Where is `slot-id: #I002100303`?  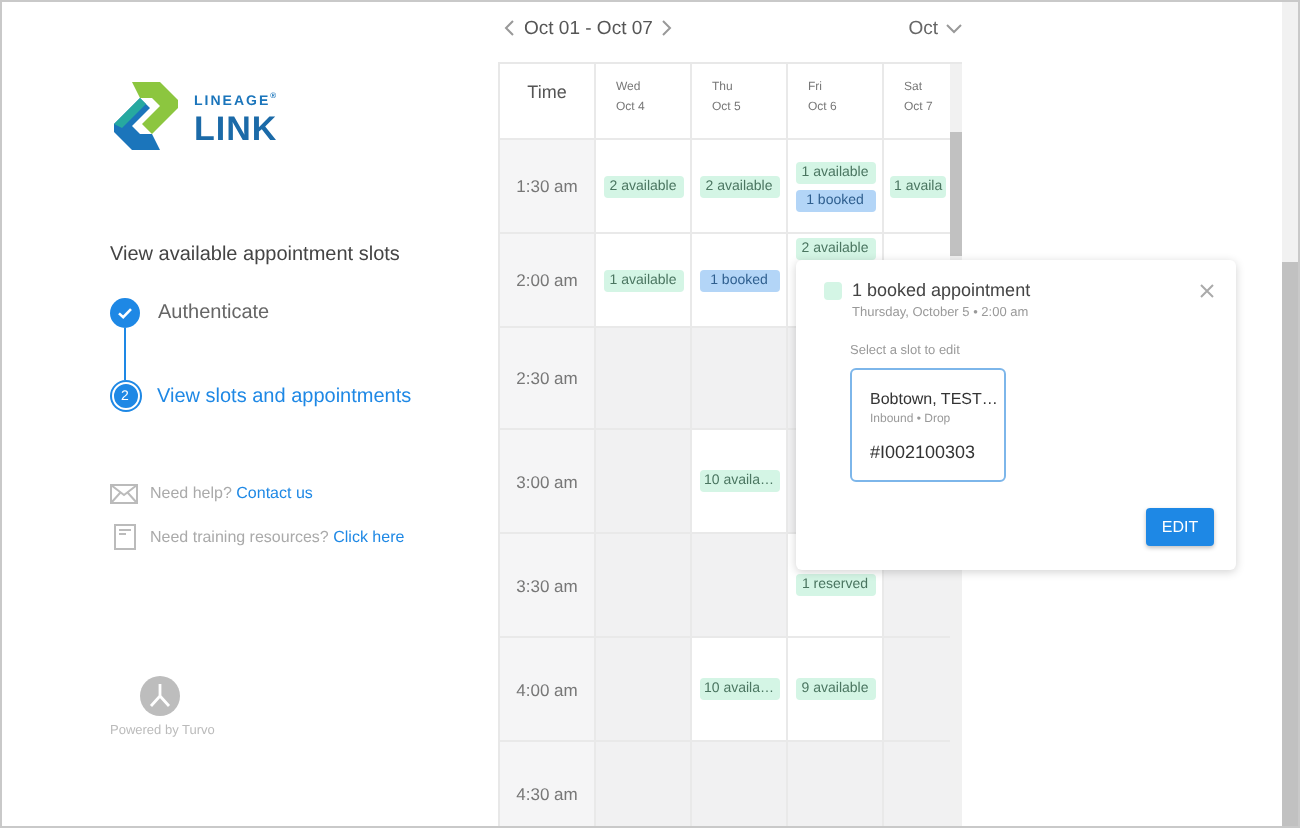
slot-id: #I002100303 is located at coordinates (924, 452).